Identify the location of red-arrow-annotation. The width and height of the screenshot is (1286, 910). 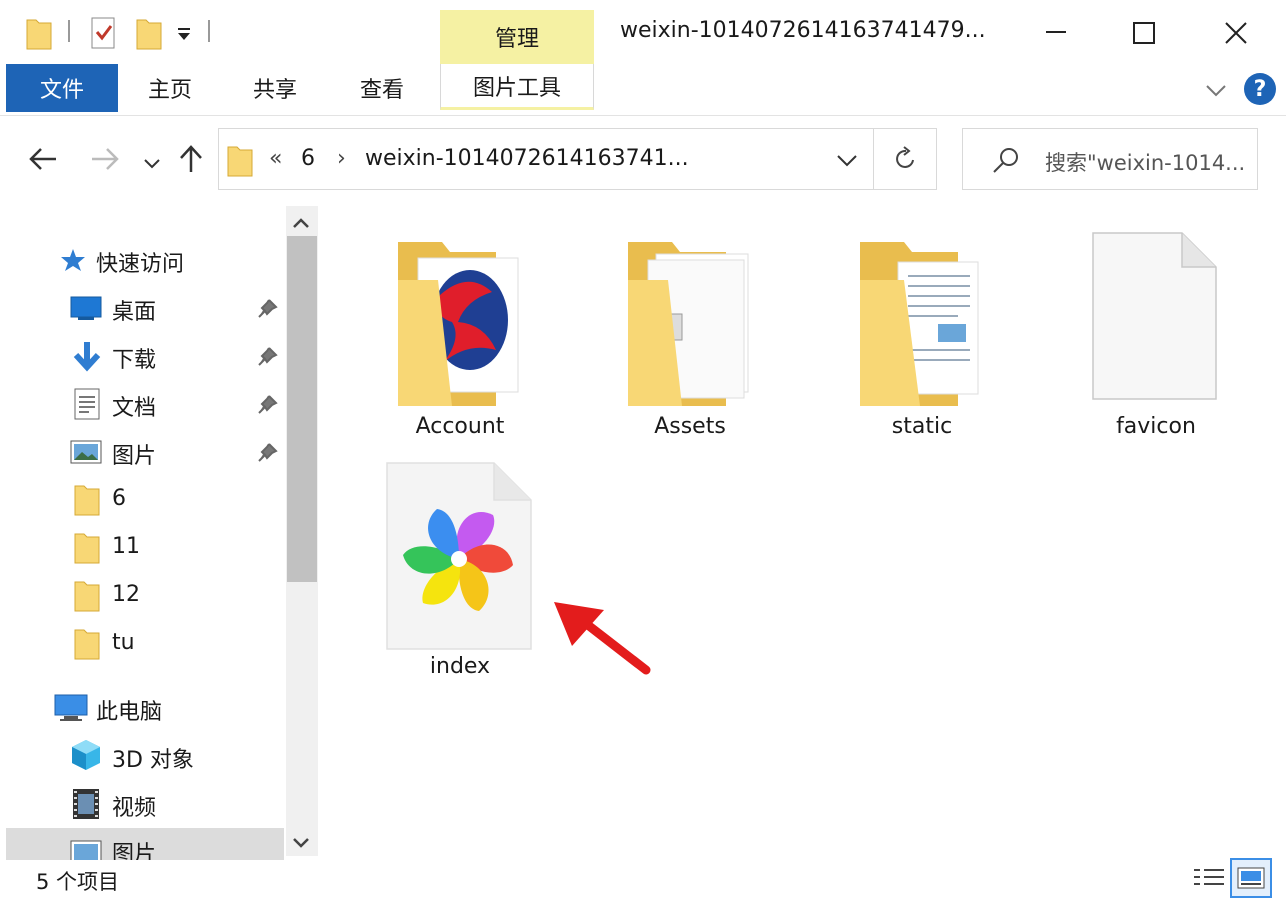
(603, 642).